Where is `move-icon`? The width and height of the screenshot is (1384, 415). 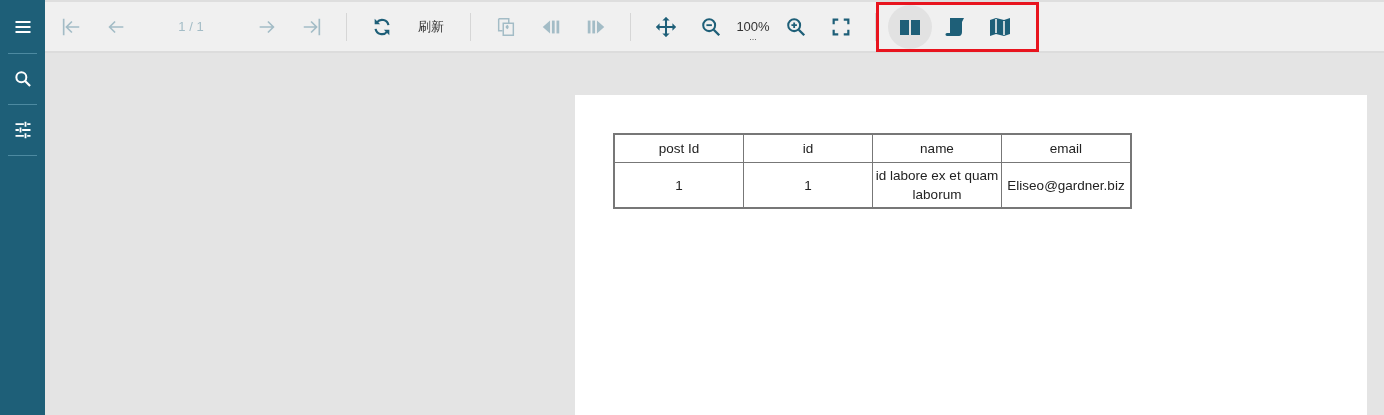 move-icon is located at coordinates (665, 26).